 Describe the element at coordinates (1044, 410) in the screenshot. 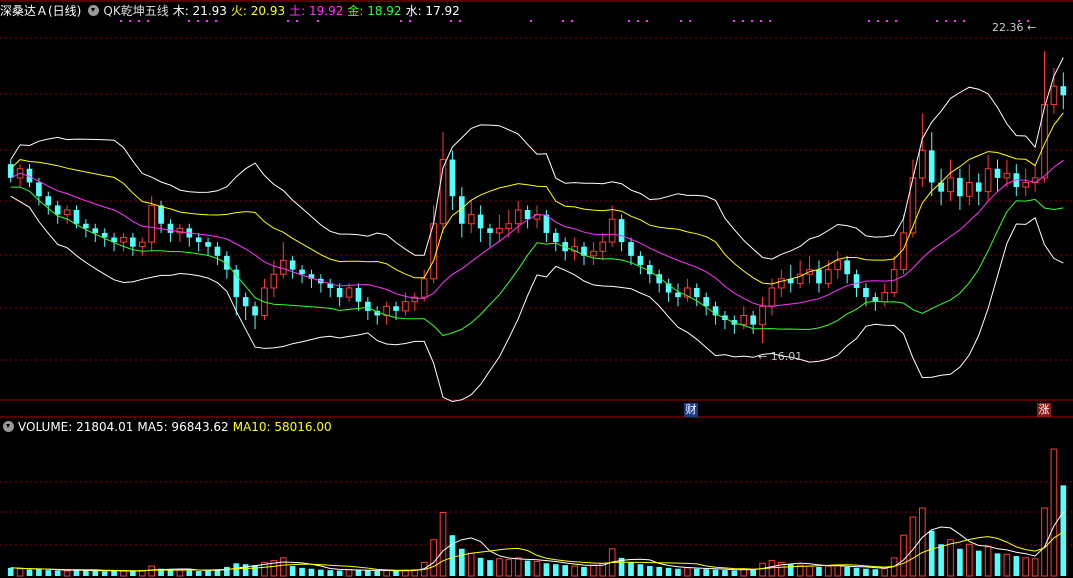

I see `rise-tag: 涨` at that location.